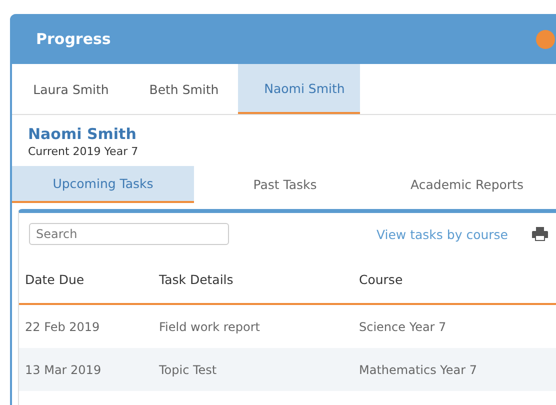 The width and height of the screenshot is (556, 405). Describe the element at coordinates (73, 39) in the screenshot. I see `window-title: Progress` at that location.